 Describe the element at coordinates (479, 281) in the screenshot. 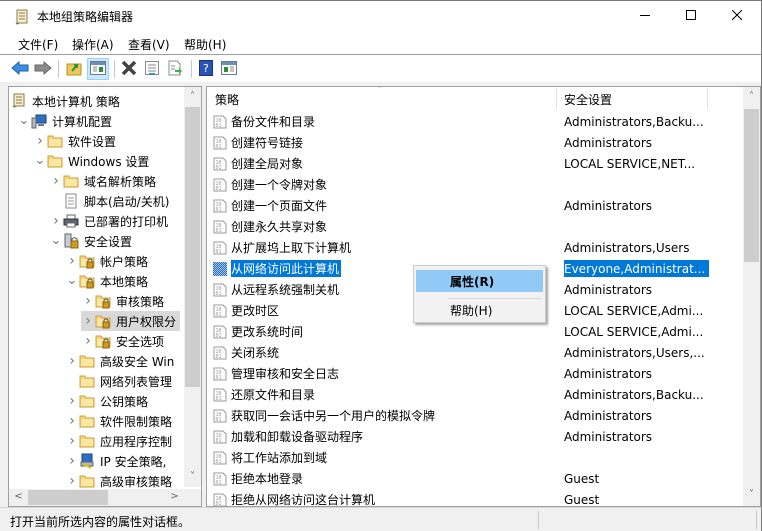

I see `context-menu-properties: 属性(R)` at that location.